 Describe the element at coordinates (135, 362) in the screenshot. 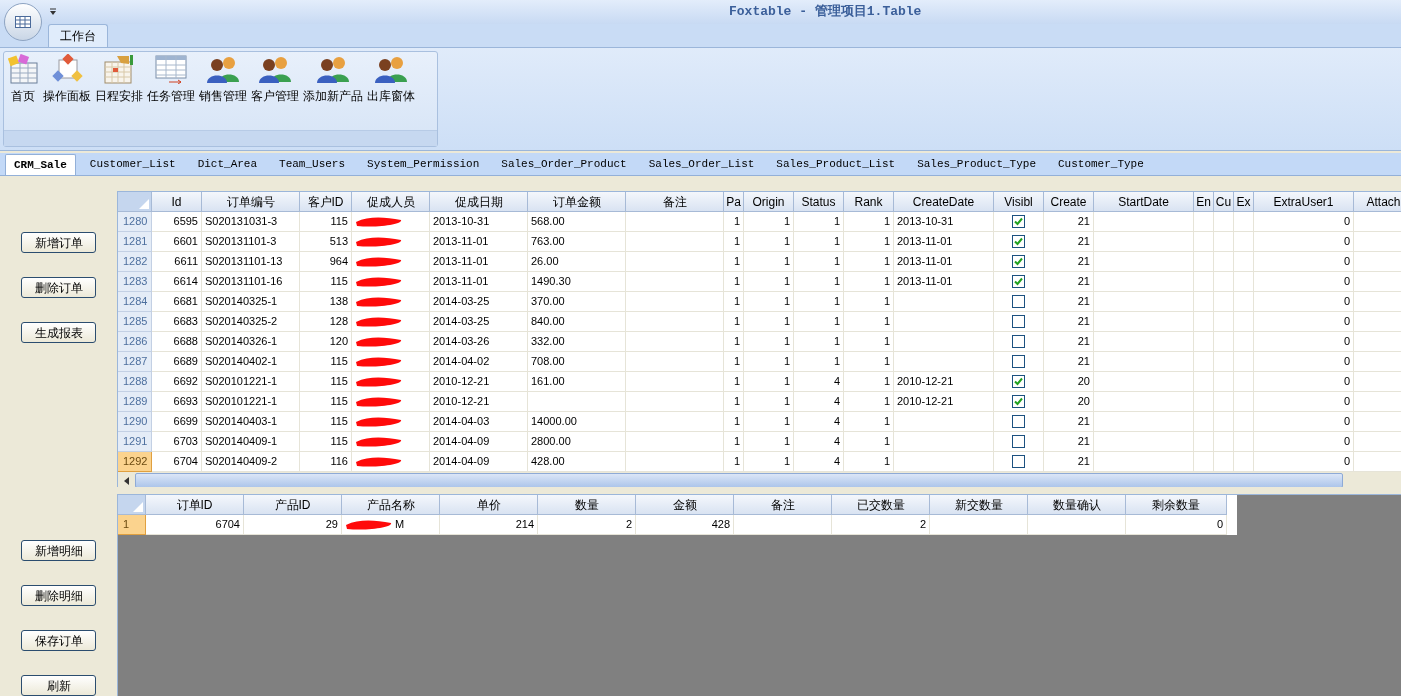

I see `row-number: 1287` at that location.